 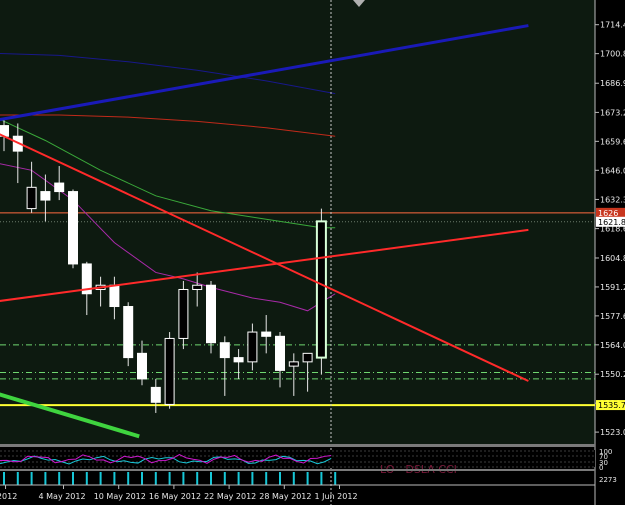 I want to click on price-axis-tick-label: 1659.6, so click(x=612, y=141).